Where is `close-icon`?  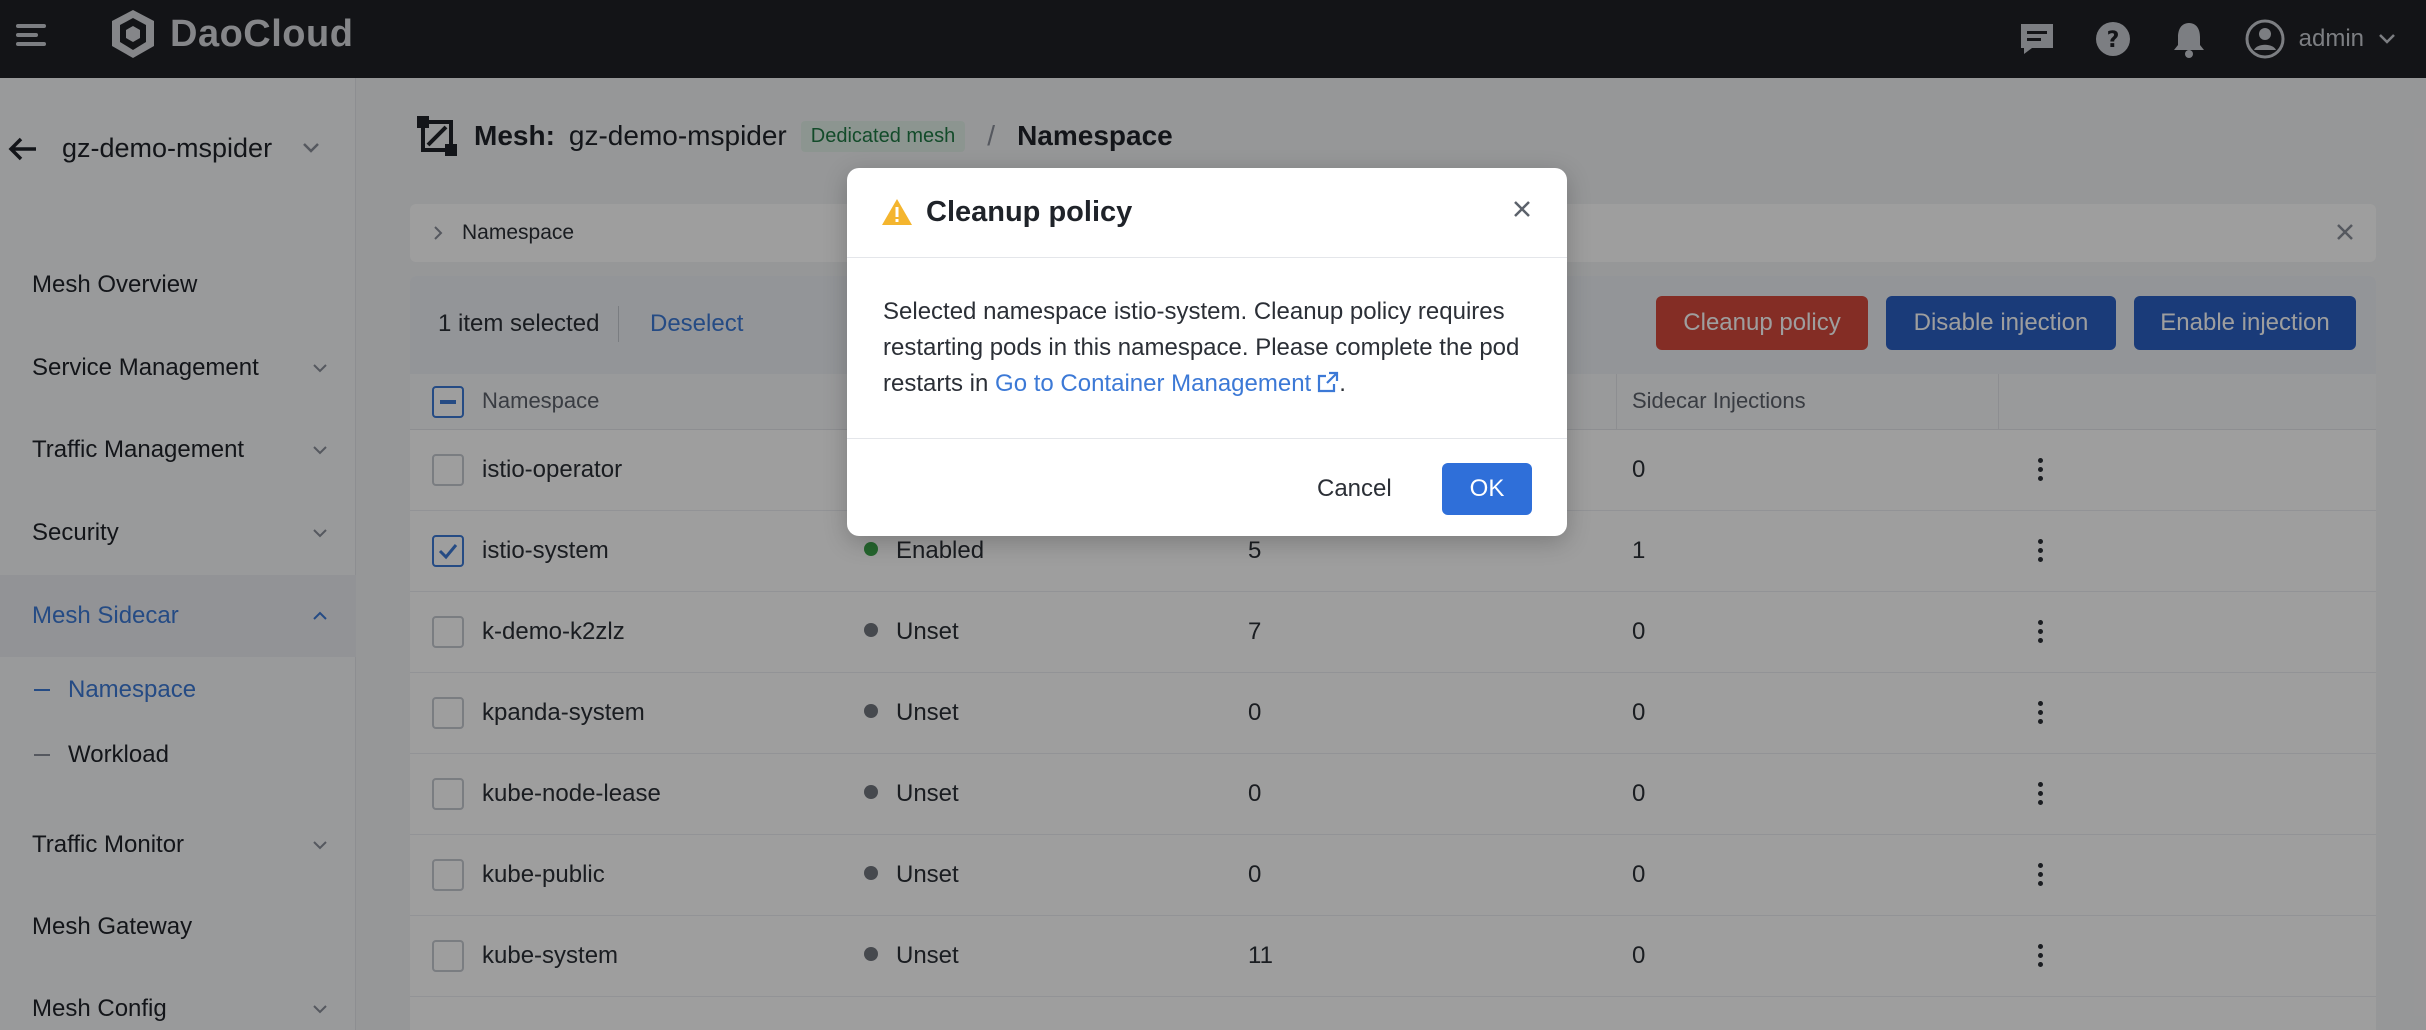 close-icon is located at coordinates (1522, 209).